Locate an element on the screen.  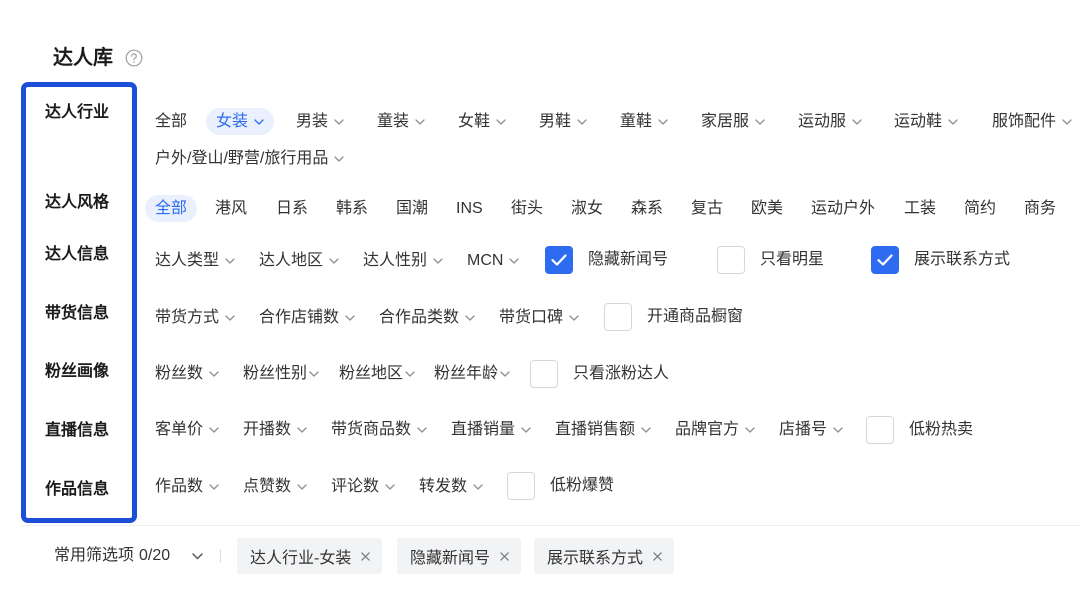
filter-label-creator-info: 达人信息 is located at coordinates (77, 254).